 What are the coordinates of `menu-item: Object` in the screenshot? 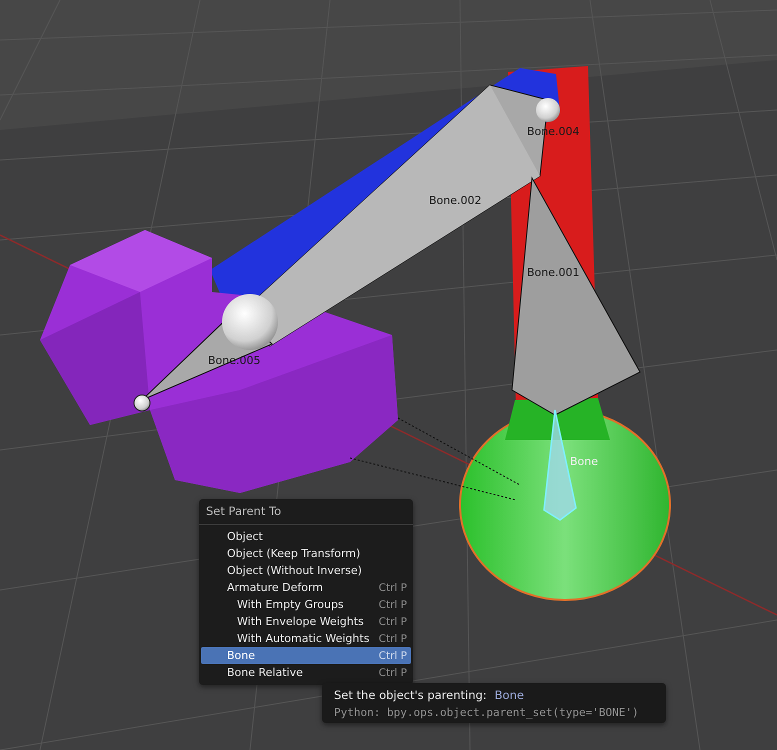 It's located at (306, 536).